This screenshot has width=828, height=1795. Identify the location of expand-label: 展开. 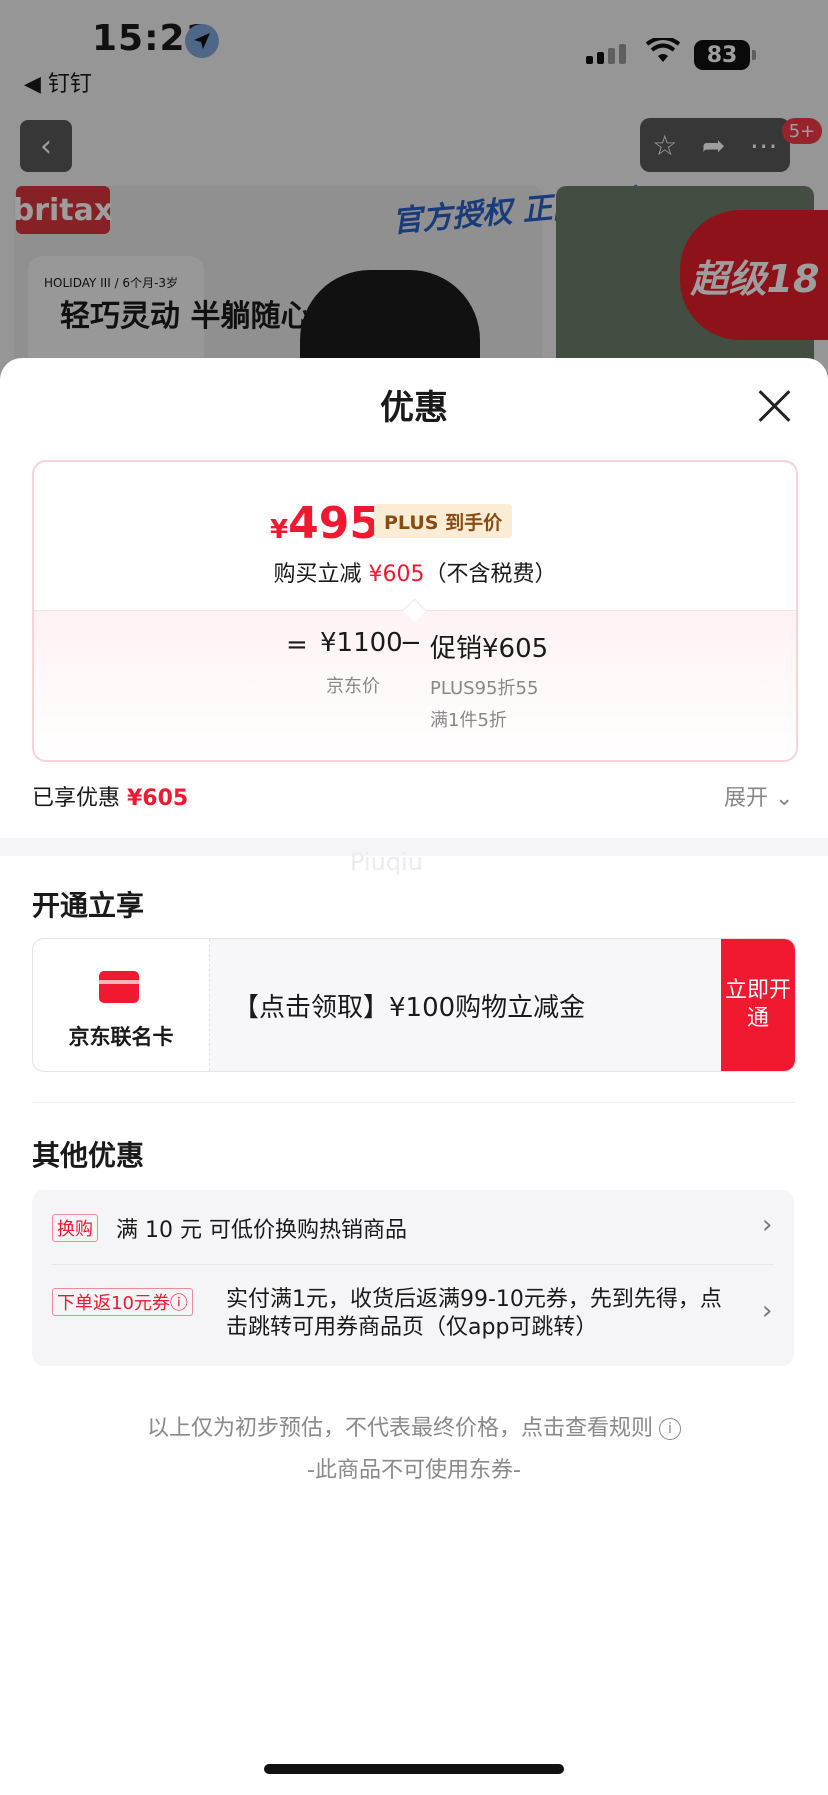
(746, 798).